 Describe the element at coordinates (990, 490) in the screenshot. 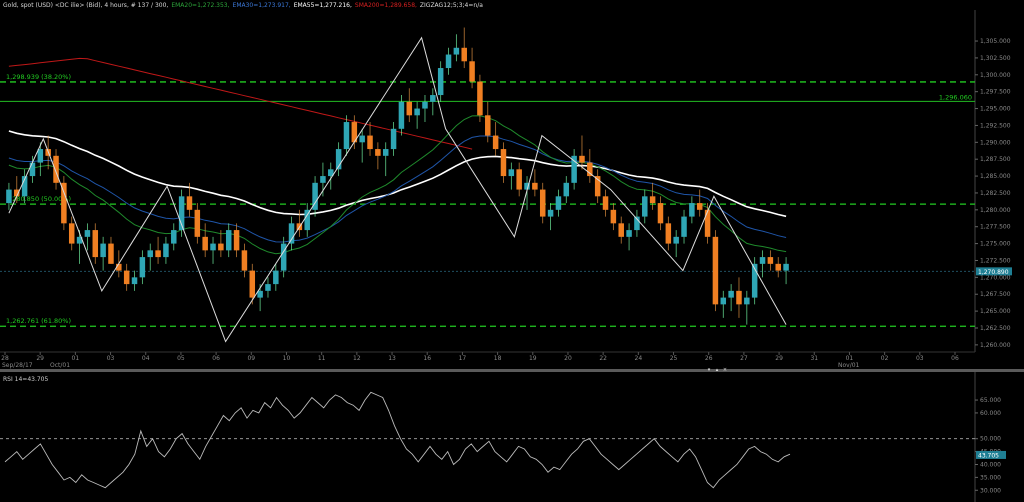

I see `rsi-tick-label: 30.000` at that location.